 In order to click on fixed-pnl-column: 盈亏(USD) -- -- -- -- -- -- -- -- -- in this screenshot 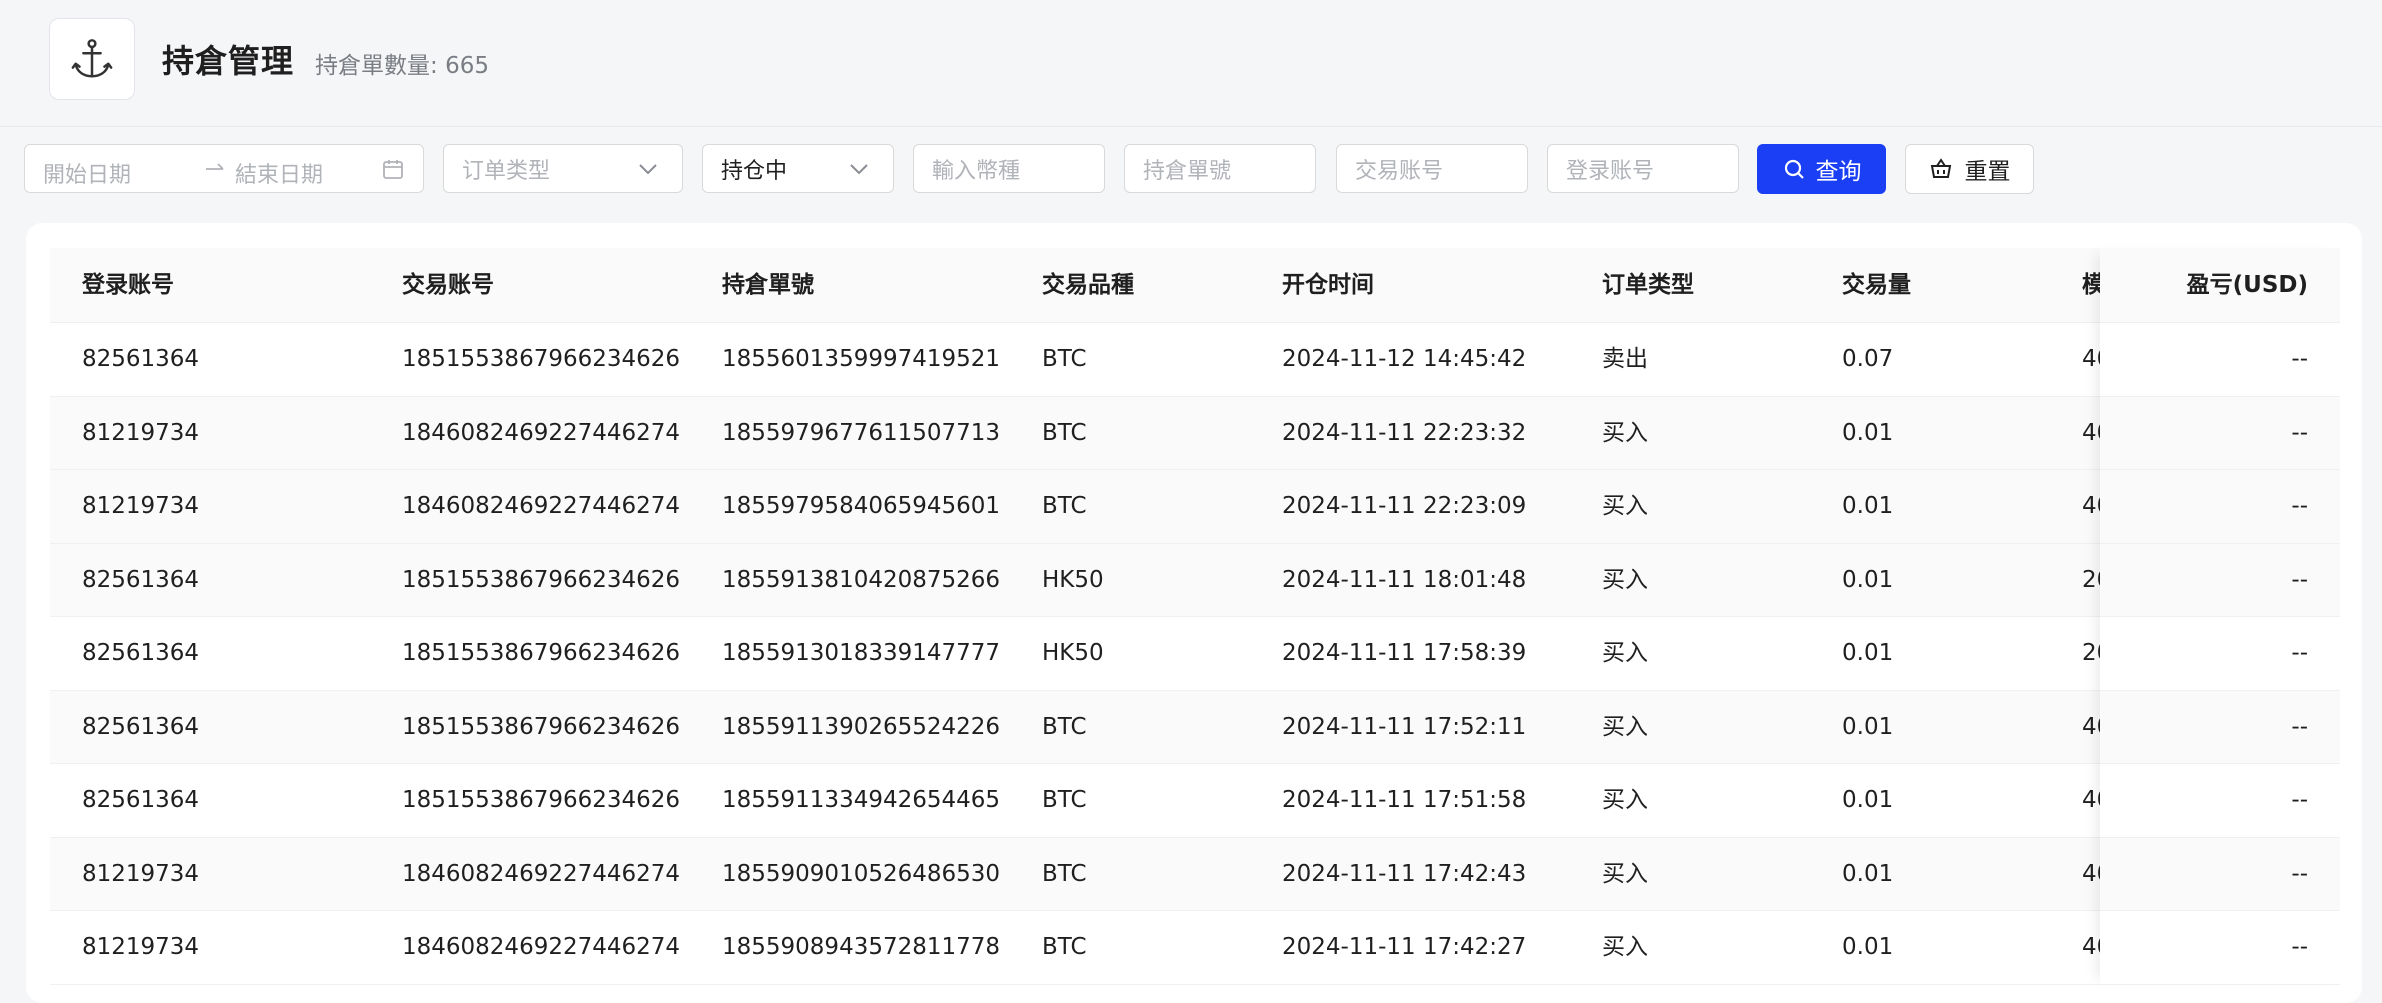, I will do `click(2220, 616)`.